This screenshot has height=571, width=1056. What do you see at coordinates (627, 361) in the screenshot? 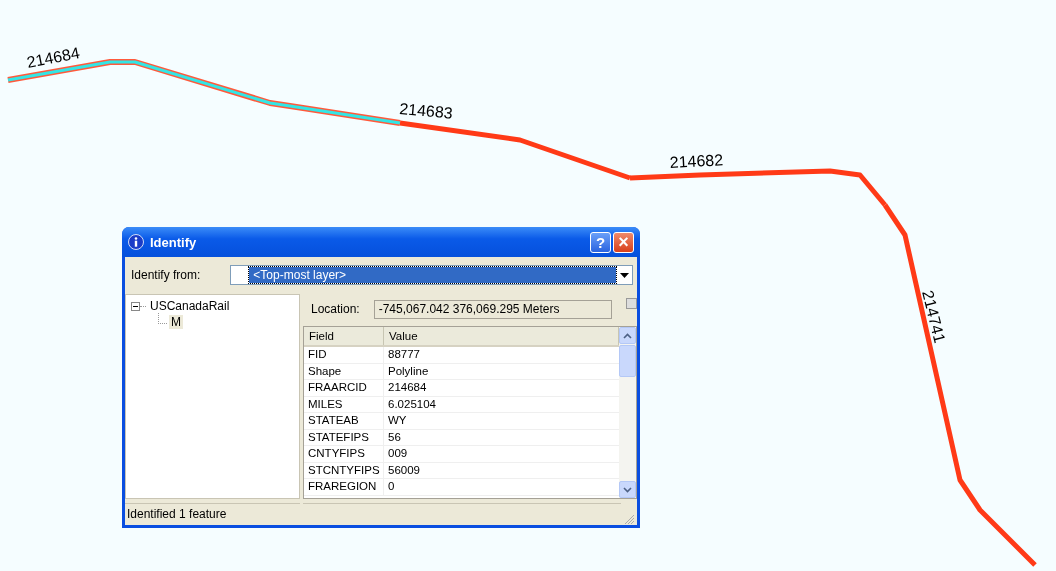
I see `scroll-thumb` at bounding box center [627, 361].